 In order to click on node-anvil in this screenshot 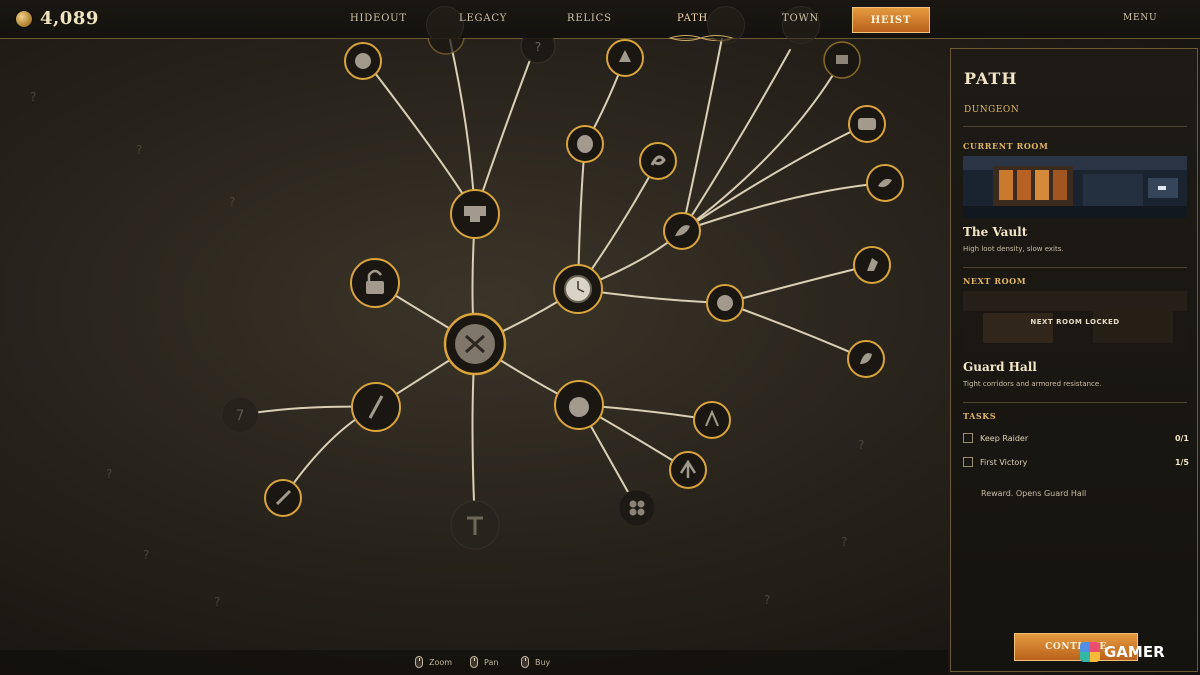, I will do `click(475, 214)`.